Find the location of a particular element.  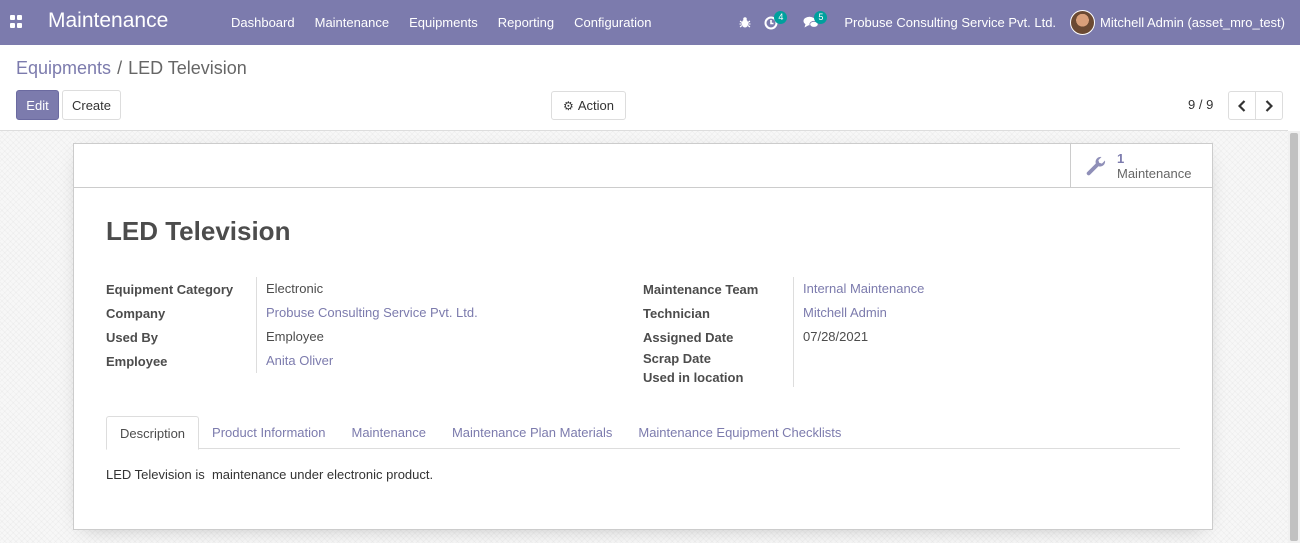

maintenance-count-label: Maintenance is located at coordinates (1154, 173).